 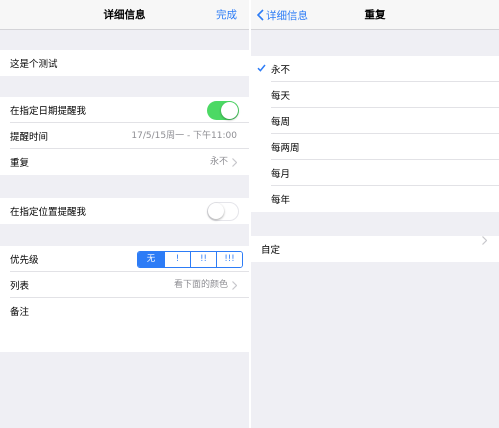 I want to click on list-label: 列表, so click(x=20, y=286).